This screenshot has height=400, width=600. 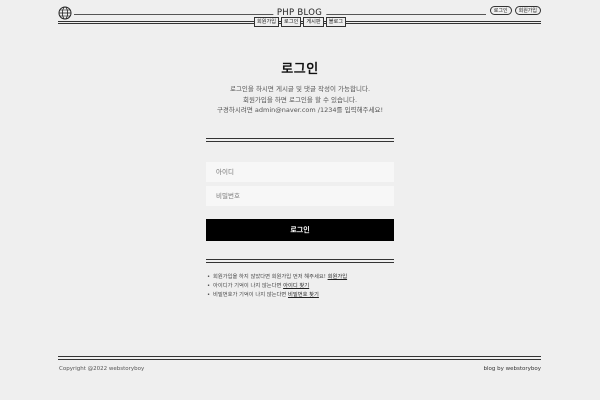 I want to click on description-line: 구경하시려면 admin@naver.com /1234를 입력해주세요!, so click(x=300, y=110).